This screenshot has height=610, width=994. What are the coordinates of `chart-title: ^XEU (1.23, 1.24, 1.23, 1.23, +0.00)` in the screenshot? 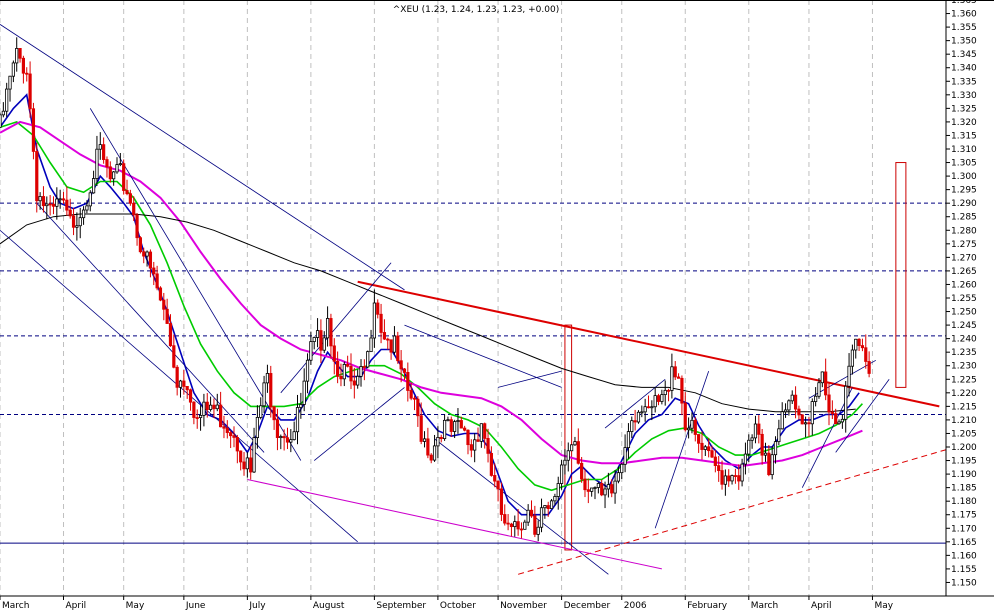 It's located at (476, 10).